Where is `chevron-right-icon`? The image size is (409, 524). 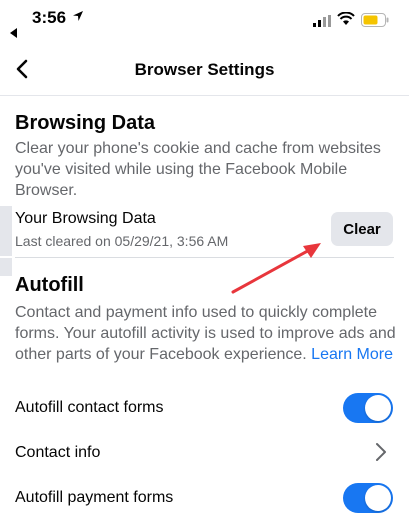
chevron-right-icon is located at coordinates (381, 452).